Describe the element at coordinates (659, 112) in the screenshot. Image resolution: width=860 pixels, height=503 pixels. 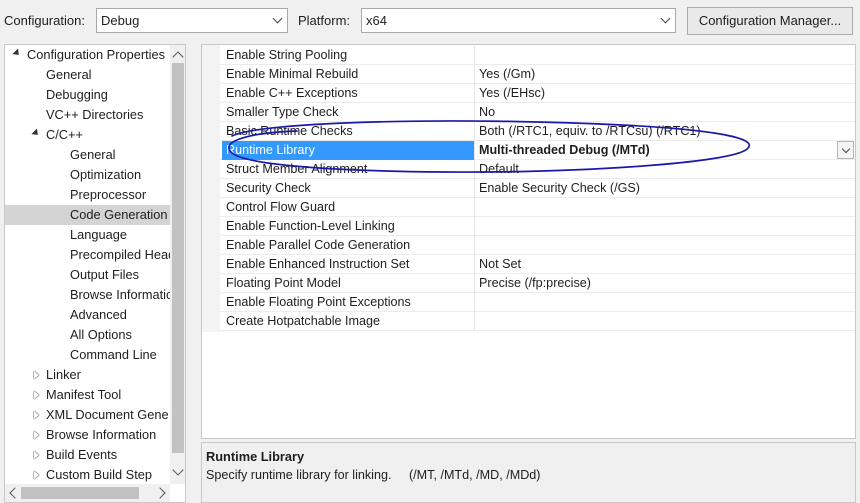
I see `property-value: No` at that location.